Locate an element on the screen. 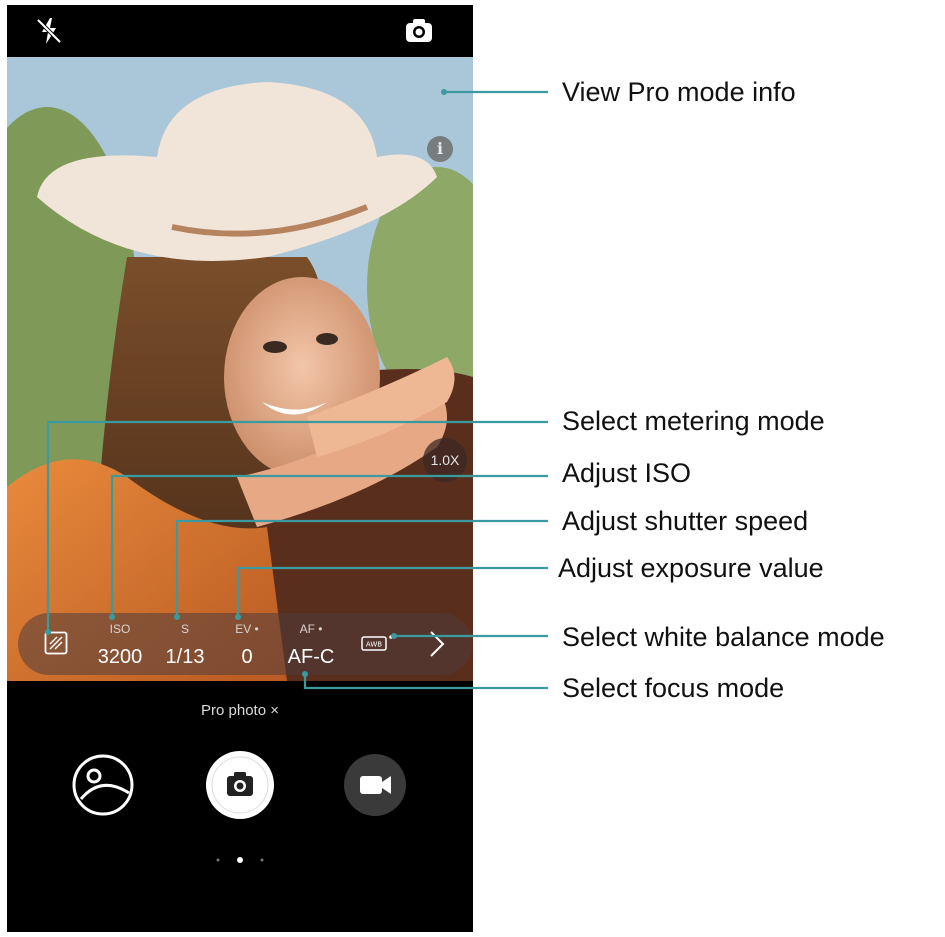  callout-metering: Select metering mode is located at coordinates (693, 421).